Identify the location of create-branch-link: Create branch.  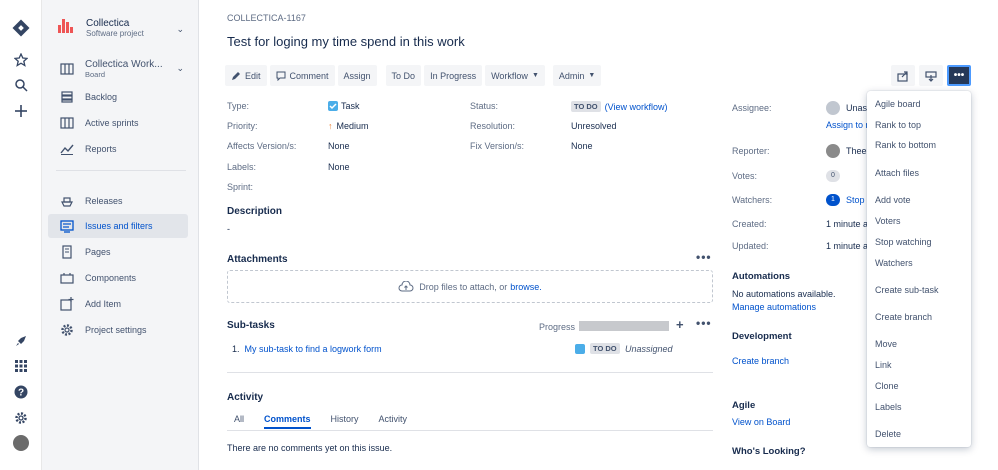
(760, 361).